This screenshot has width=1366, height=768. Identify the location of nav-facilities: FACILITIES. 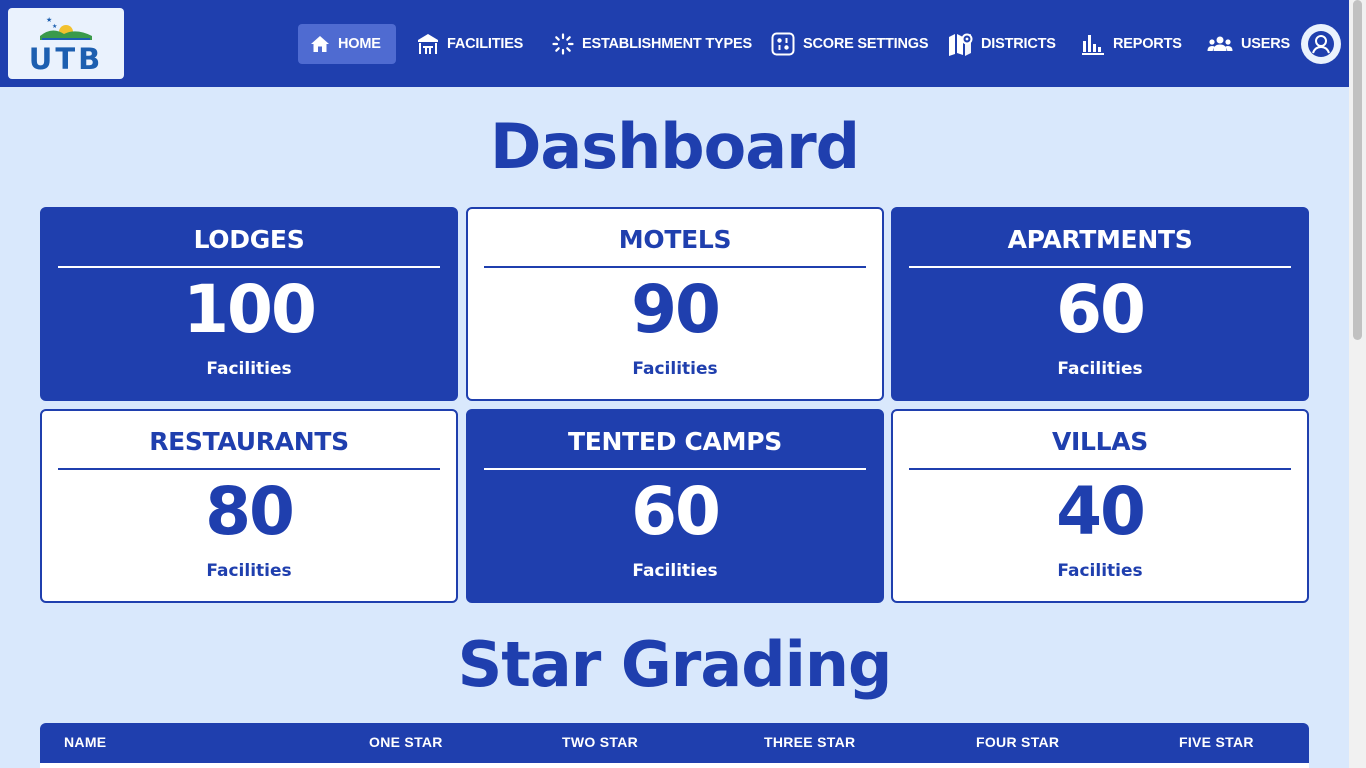
(470, 44).